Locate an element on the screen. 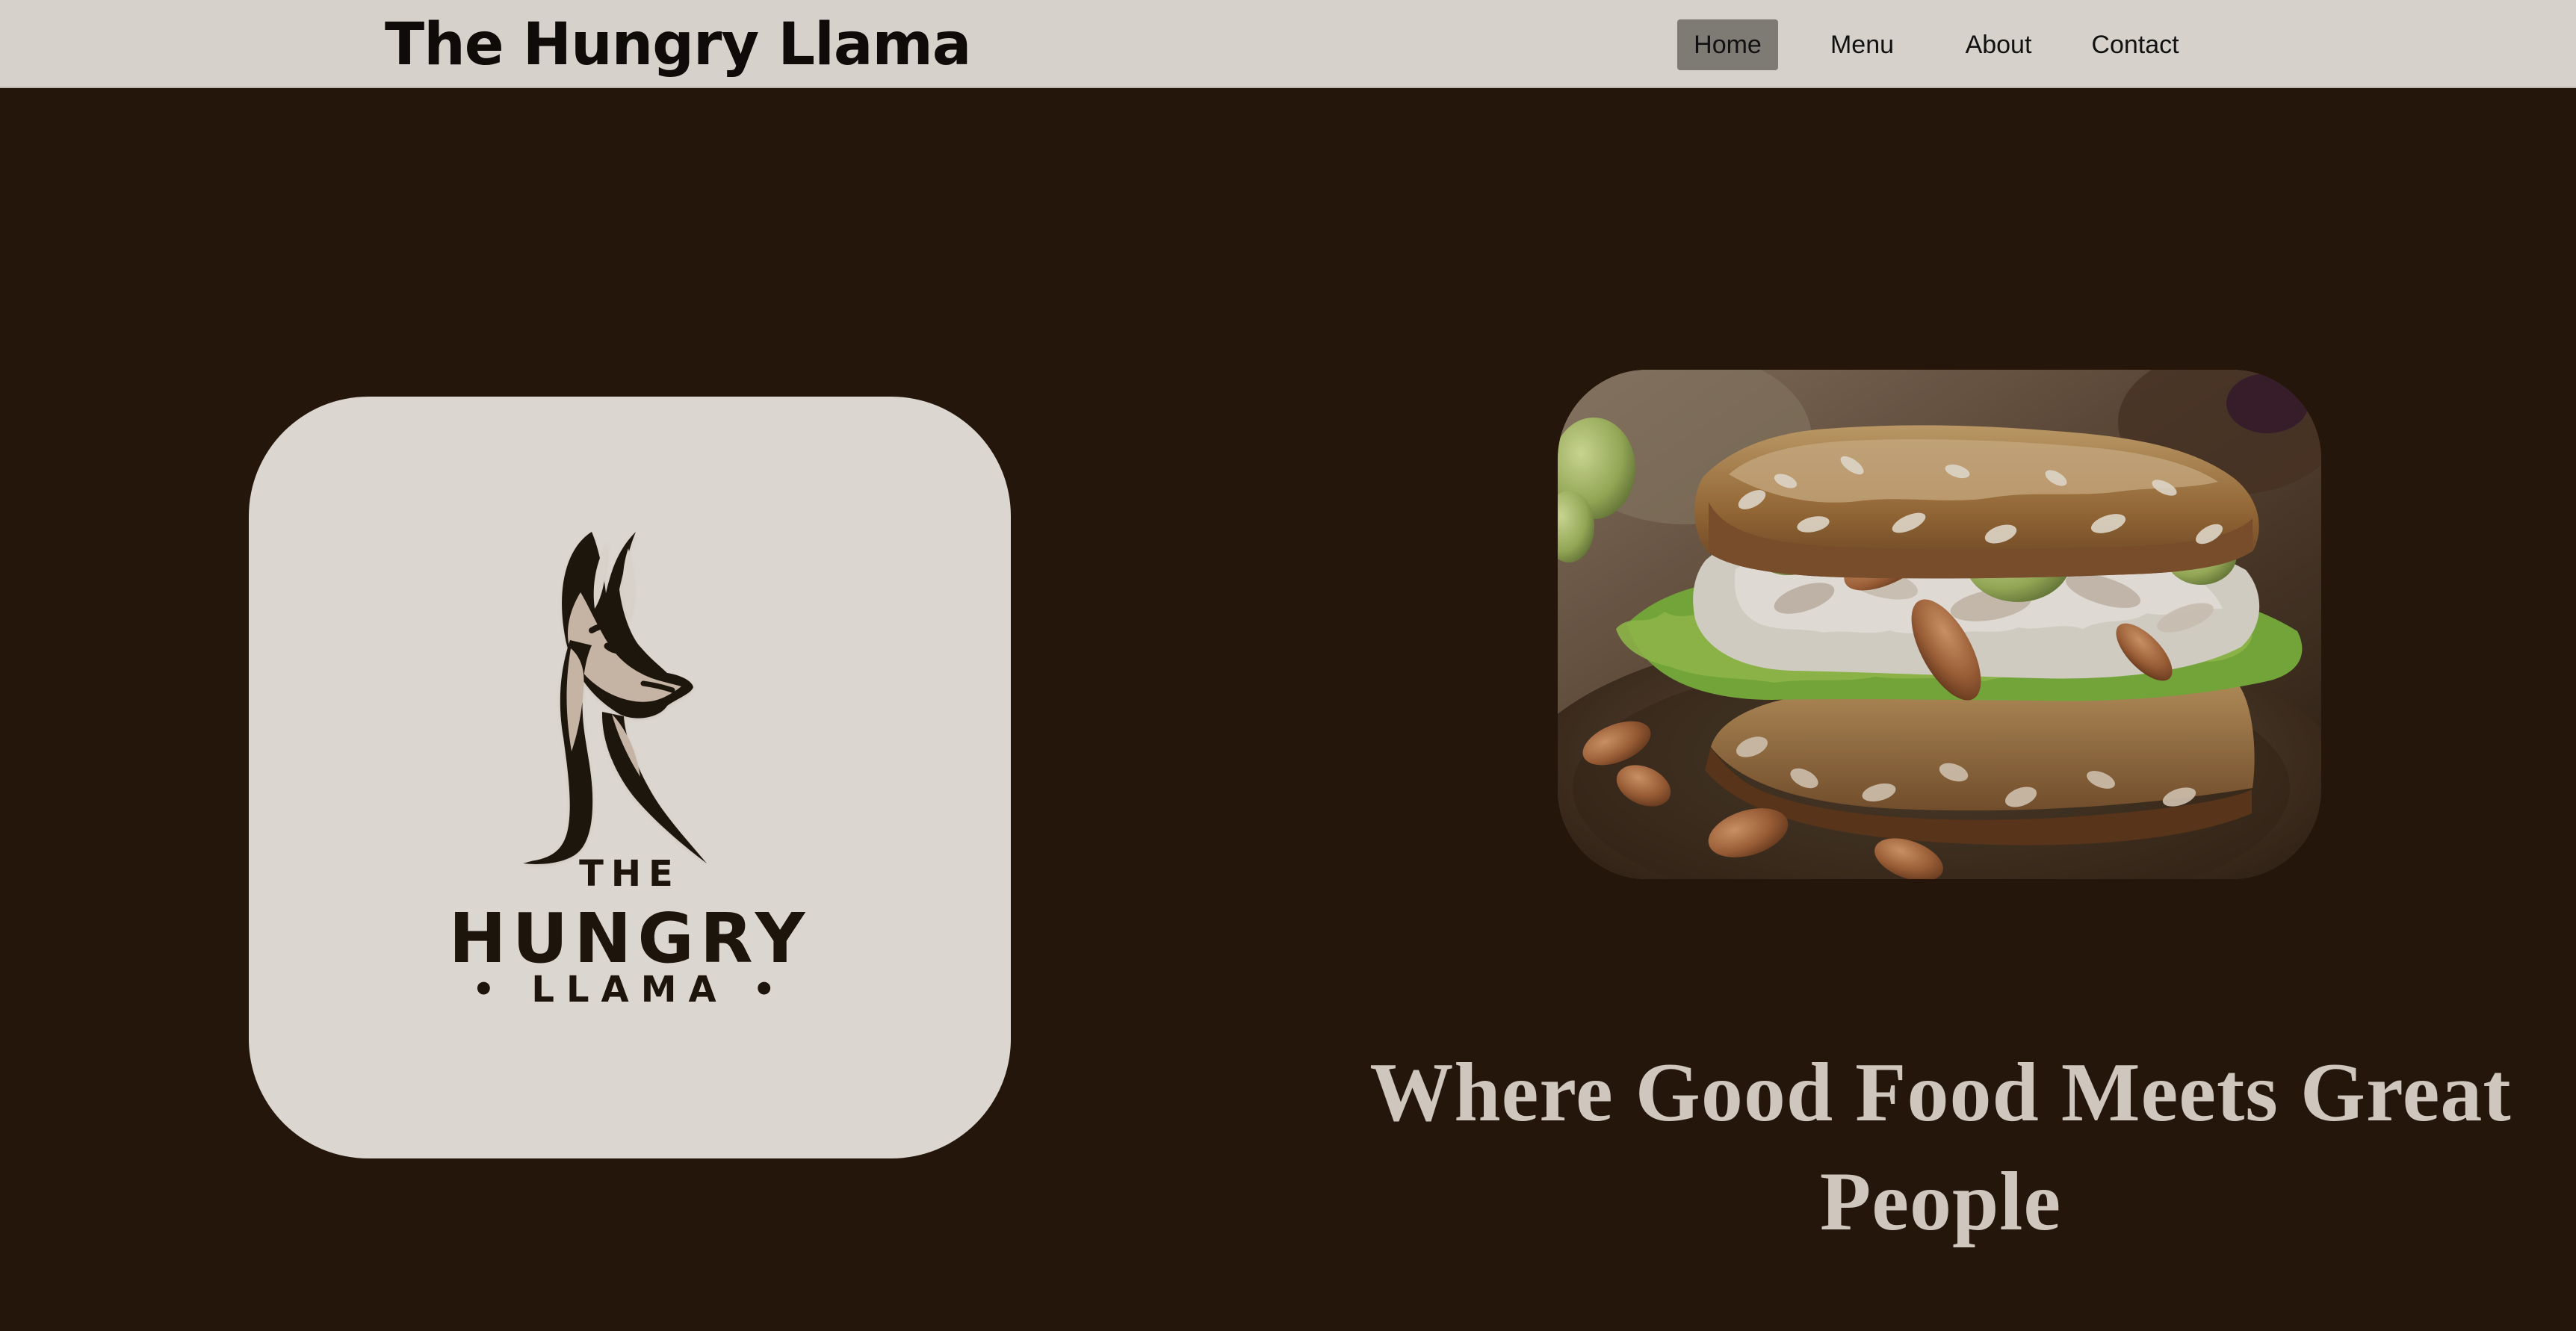 This screenshot has width=2576, height=1331. sandwich-image-card is located at coordinates (1939, 624).